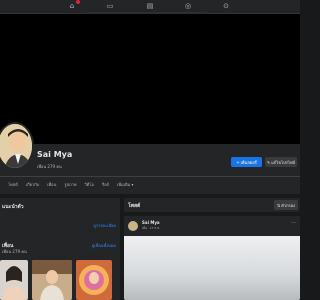 The height and width of the screenshot is (300, 320). What do you see at coordinates (150, 176) in the screenshot?
I see `tabs-divider` at bounding box center [150, 176].